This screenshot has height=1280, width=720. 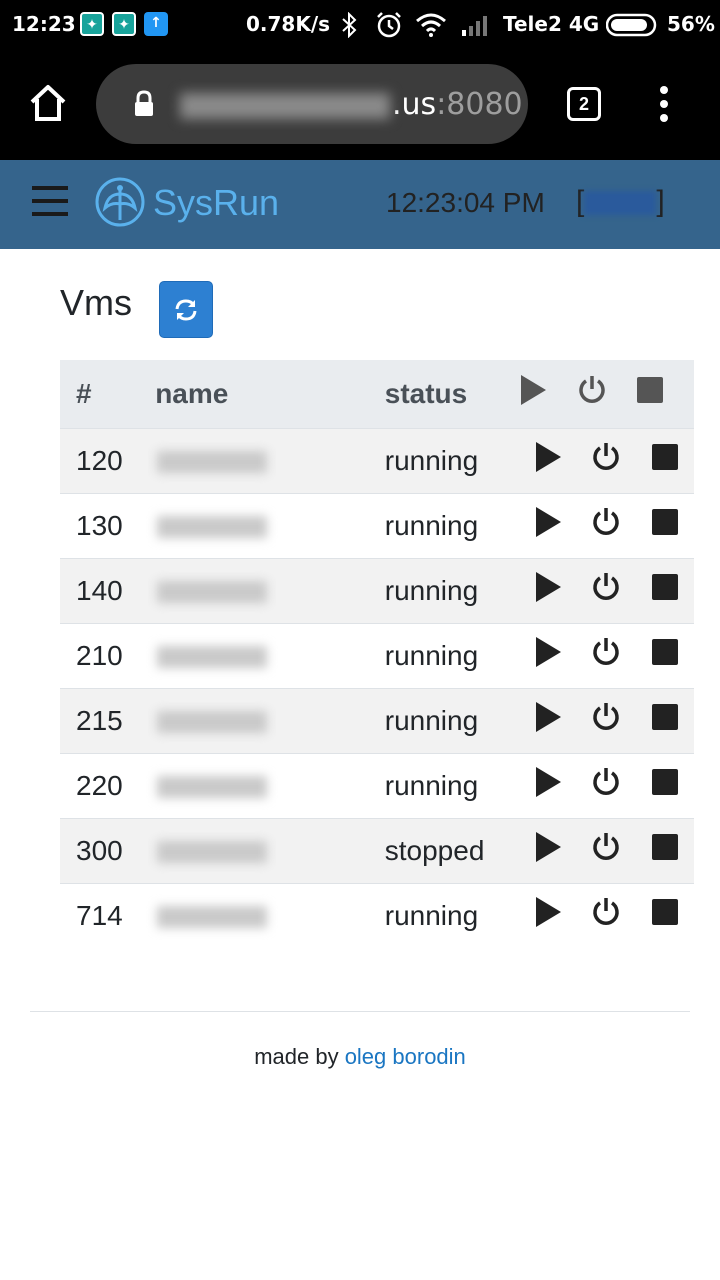 I want to click on table-row: 210 running, so click(x=377, y=655).